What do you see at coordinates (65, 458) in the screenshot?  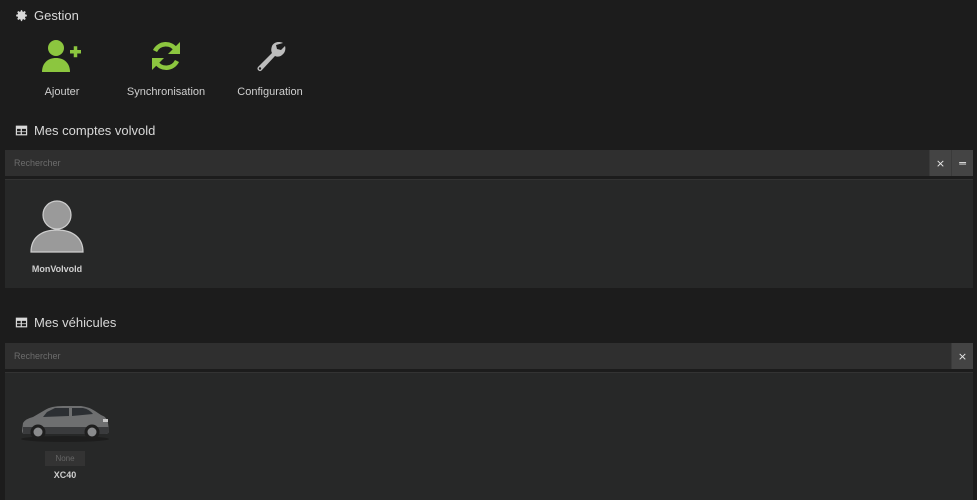 I see `vehicle-status-badge: None` at bounding box center [65, 458].